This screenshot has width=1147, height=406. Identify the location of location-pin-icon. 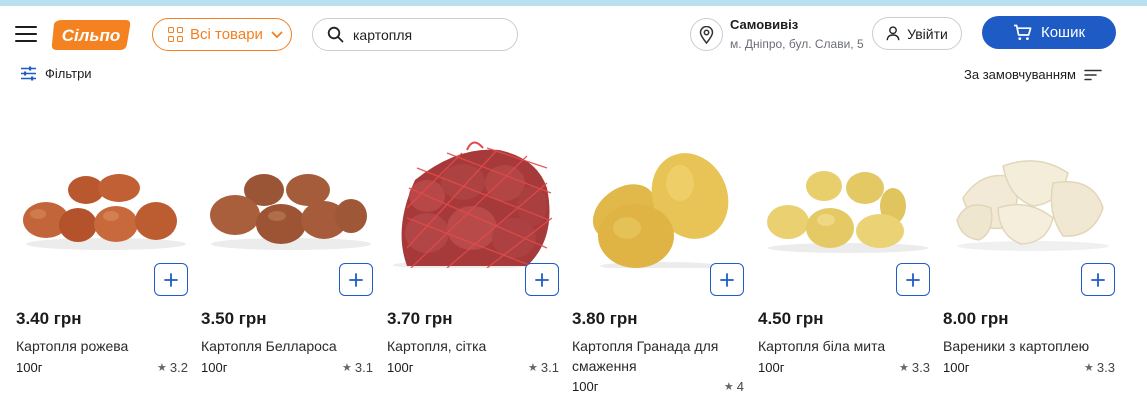
(706, 34).